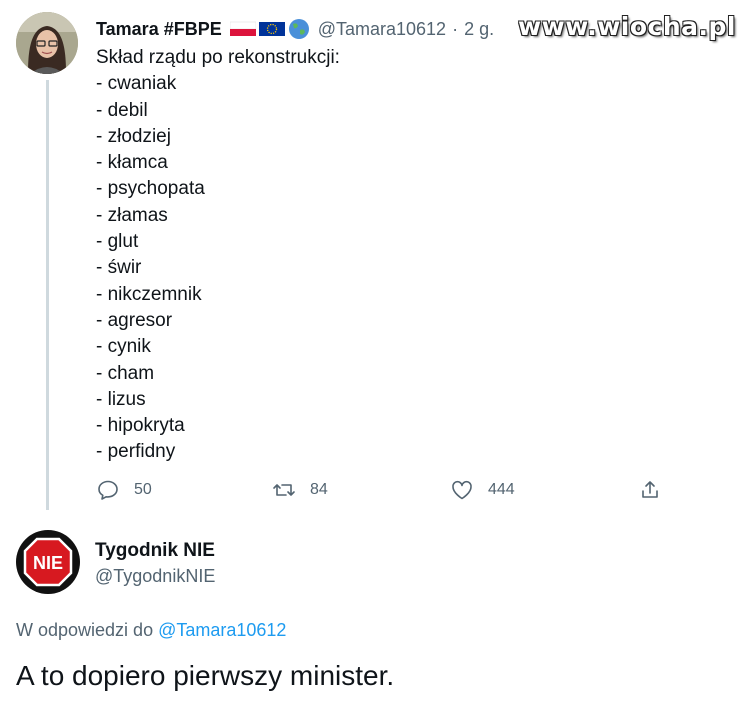 Image resolution: width=750 pixels, height=718 pixels. I want to click on tweet-text-line: - agresor, so click(134, 320).